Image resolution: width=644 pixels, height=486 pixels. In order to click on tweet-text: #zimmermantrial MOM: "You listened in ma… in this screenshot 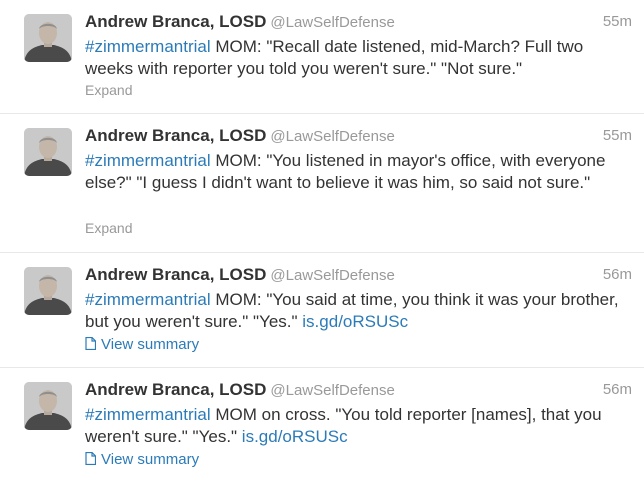, I will do `click(355, 172)`.